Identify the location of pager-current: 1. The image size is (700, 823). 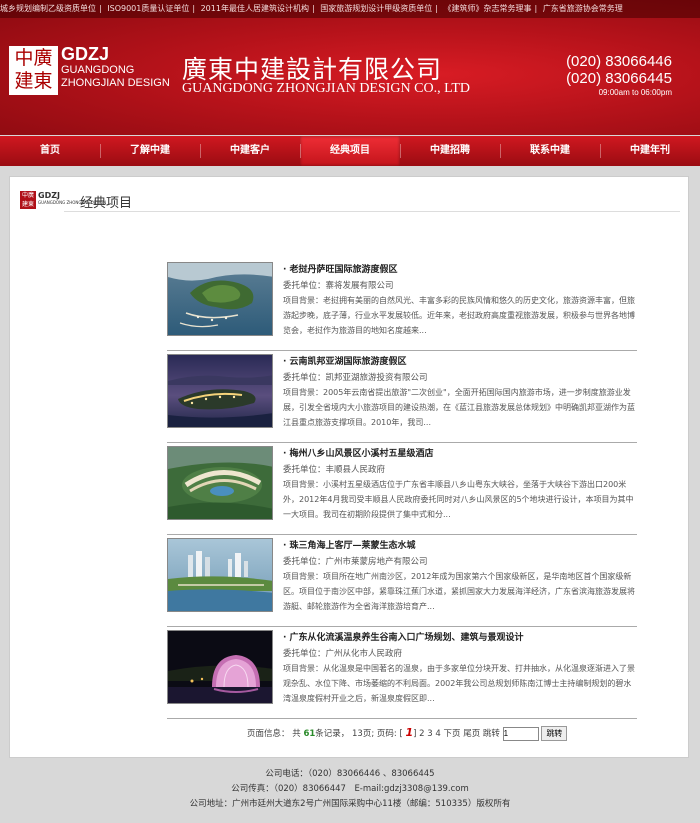
(409, 732).